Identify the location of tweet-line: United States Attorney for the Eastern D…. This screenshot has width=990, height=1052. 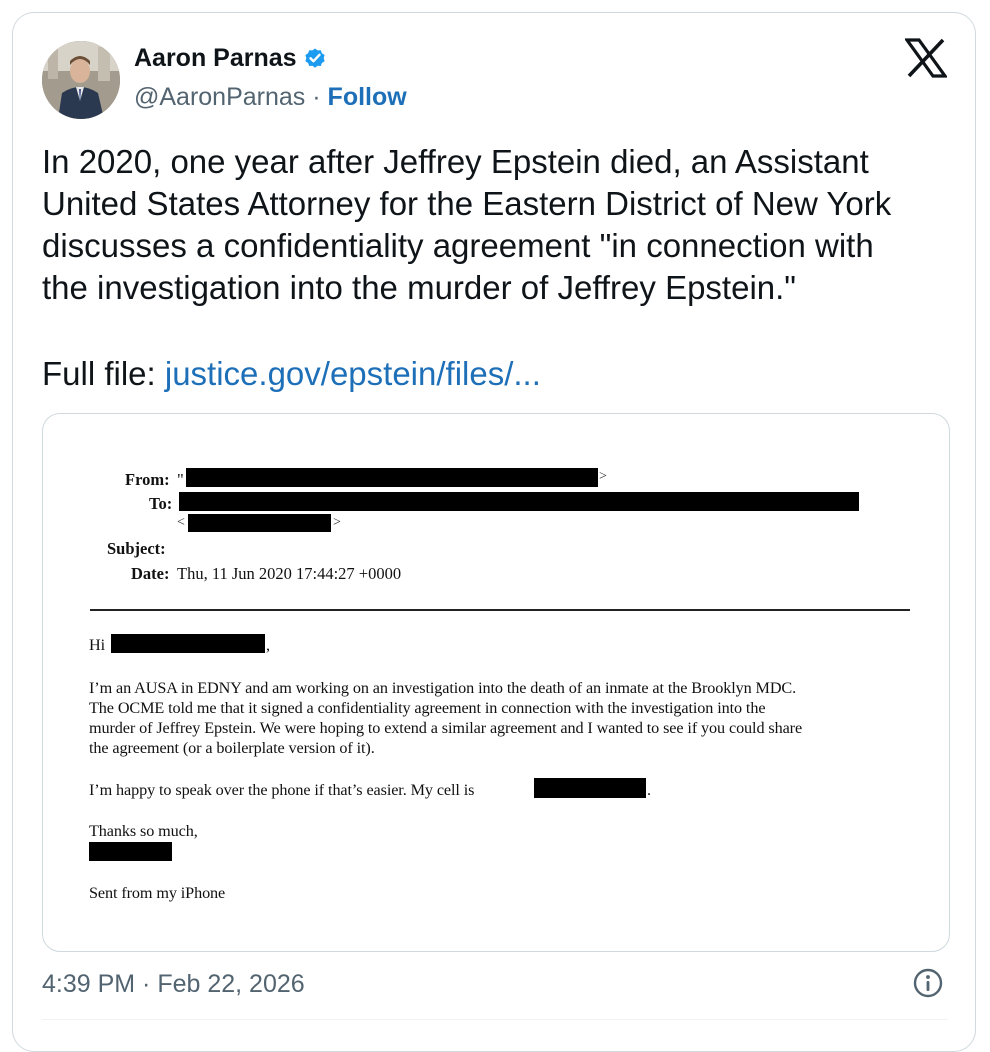
(467, 203).